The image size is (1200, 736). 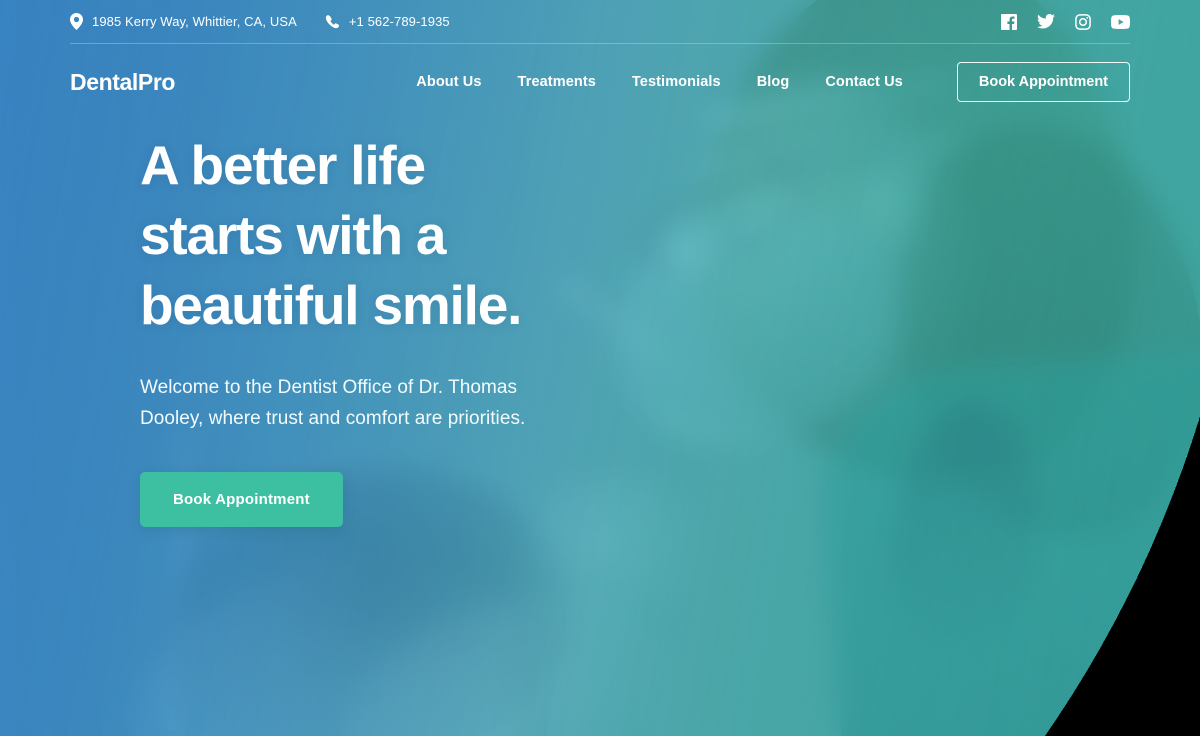 What do you see at coordinates (76, 21) in the screenshot?
I see `map-pin-icon` at bounding box center [76, 21].